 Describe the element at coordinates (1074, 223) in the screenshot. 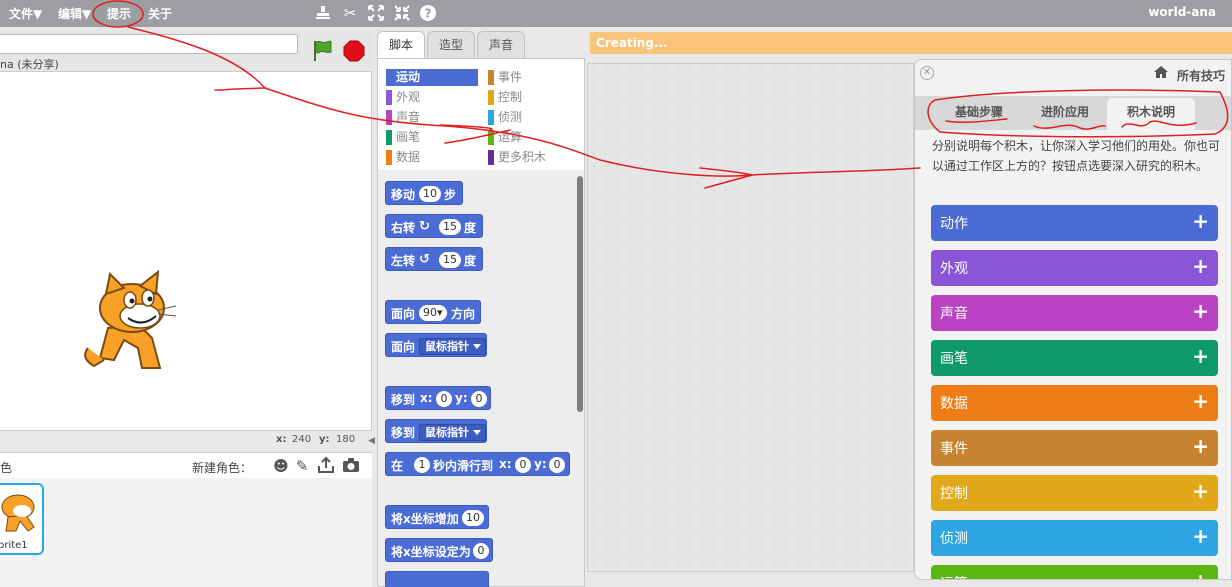

I see `tips-category-motion: 动作 +` at that location.